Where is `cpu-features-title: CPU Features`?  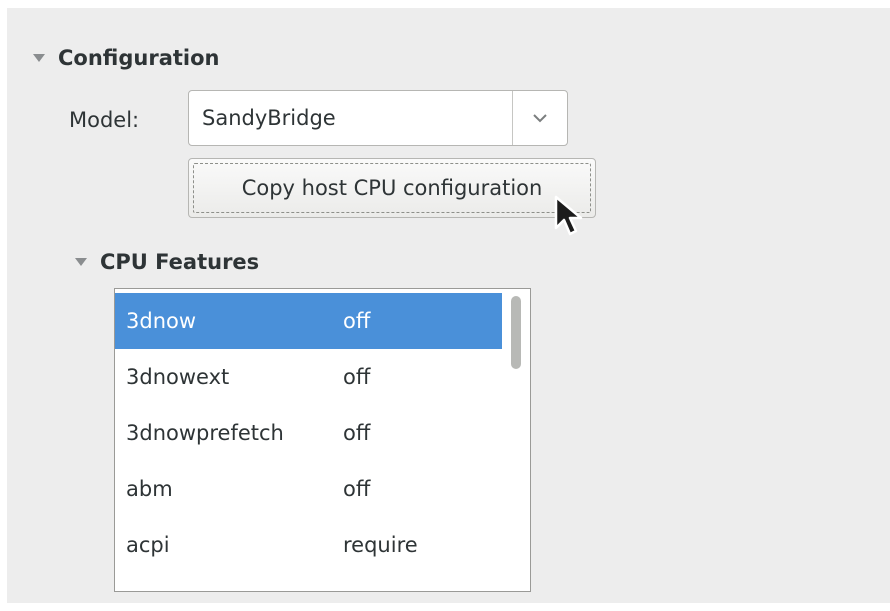 cpu-features-title: CPU Features is located at coordinates (180, 262).